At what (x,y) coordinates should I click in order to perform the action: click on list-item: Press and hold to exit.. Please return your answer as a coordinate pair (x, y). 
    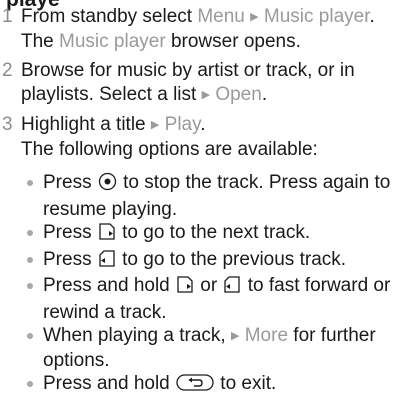
    Looking at the image, I should click on (208, 385).